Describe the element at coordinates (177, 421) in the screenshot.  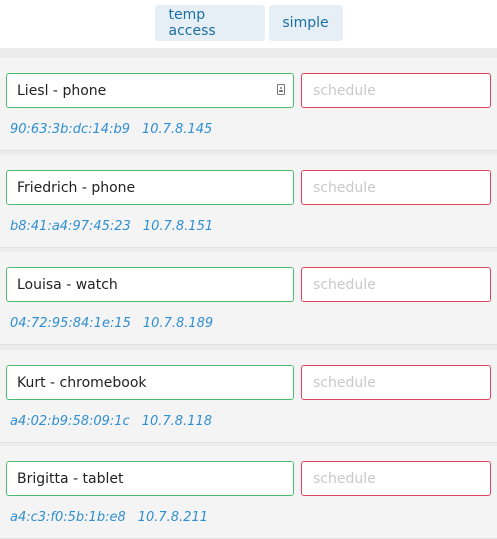
I see `ip-address: 10.7.8.118` at that location.